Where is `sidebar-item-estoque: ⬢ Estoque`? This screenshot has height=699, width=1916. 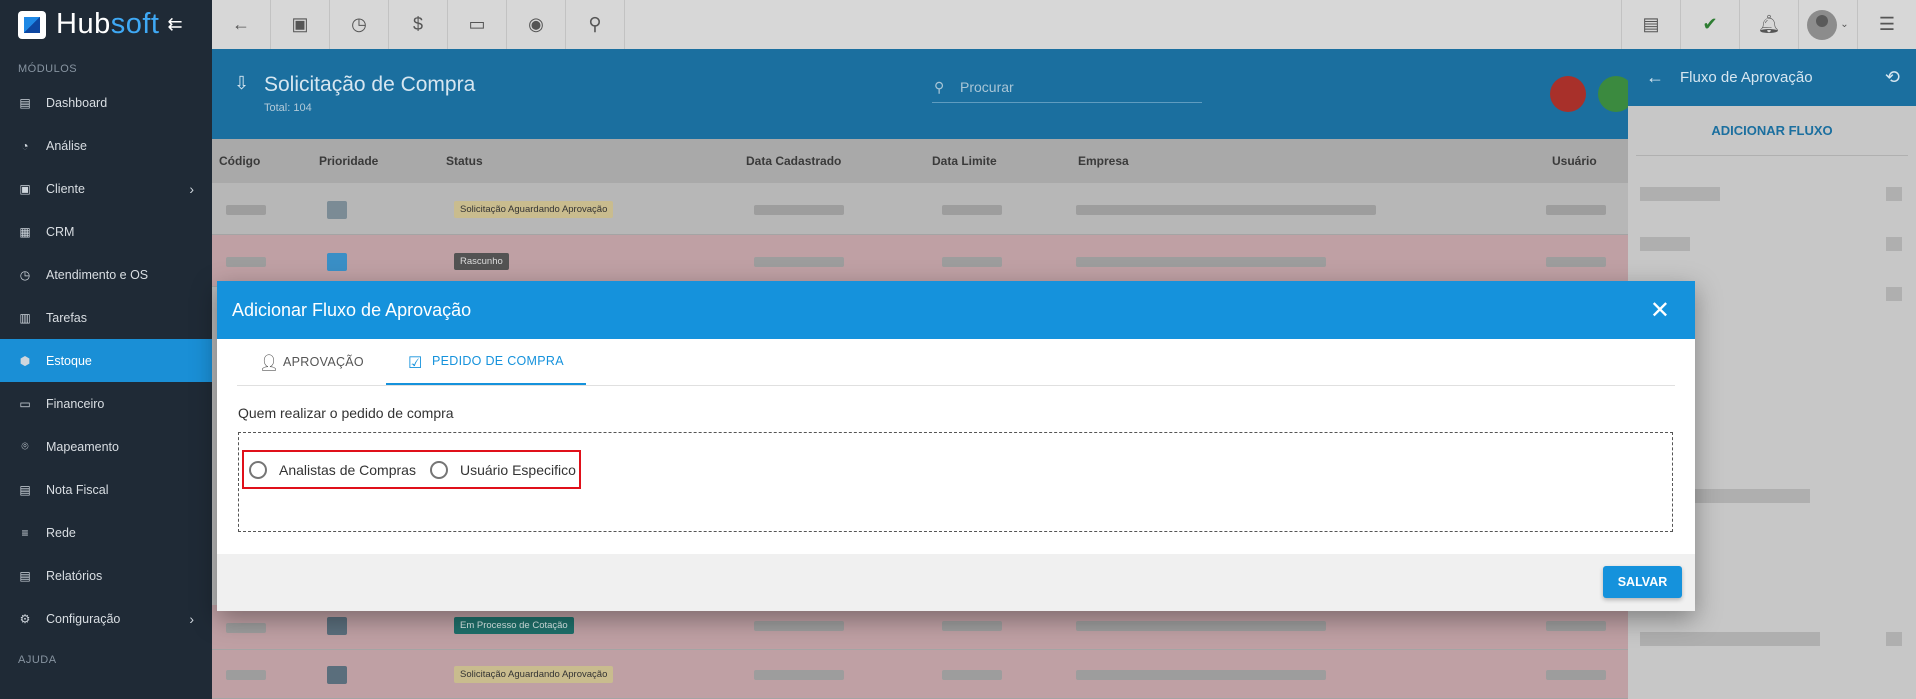
sidebar-item-estoque: ⬢ Estoque is located at coordinates (106, 360).